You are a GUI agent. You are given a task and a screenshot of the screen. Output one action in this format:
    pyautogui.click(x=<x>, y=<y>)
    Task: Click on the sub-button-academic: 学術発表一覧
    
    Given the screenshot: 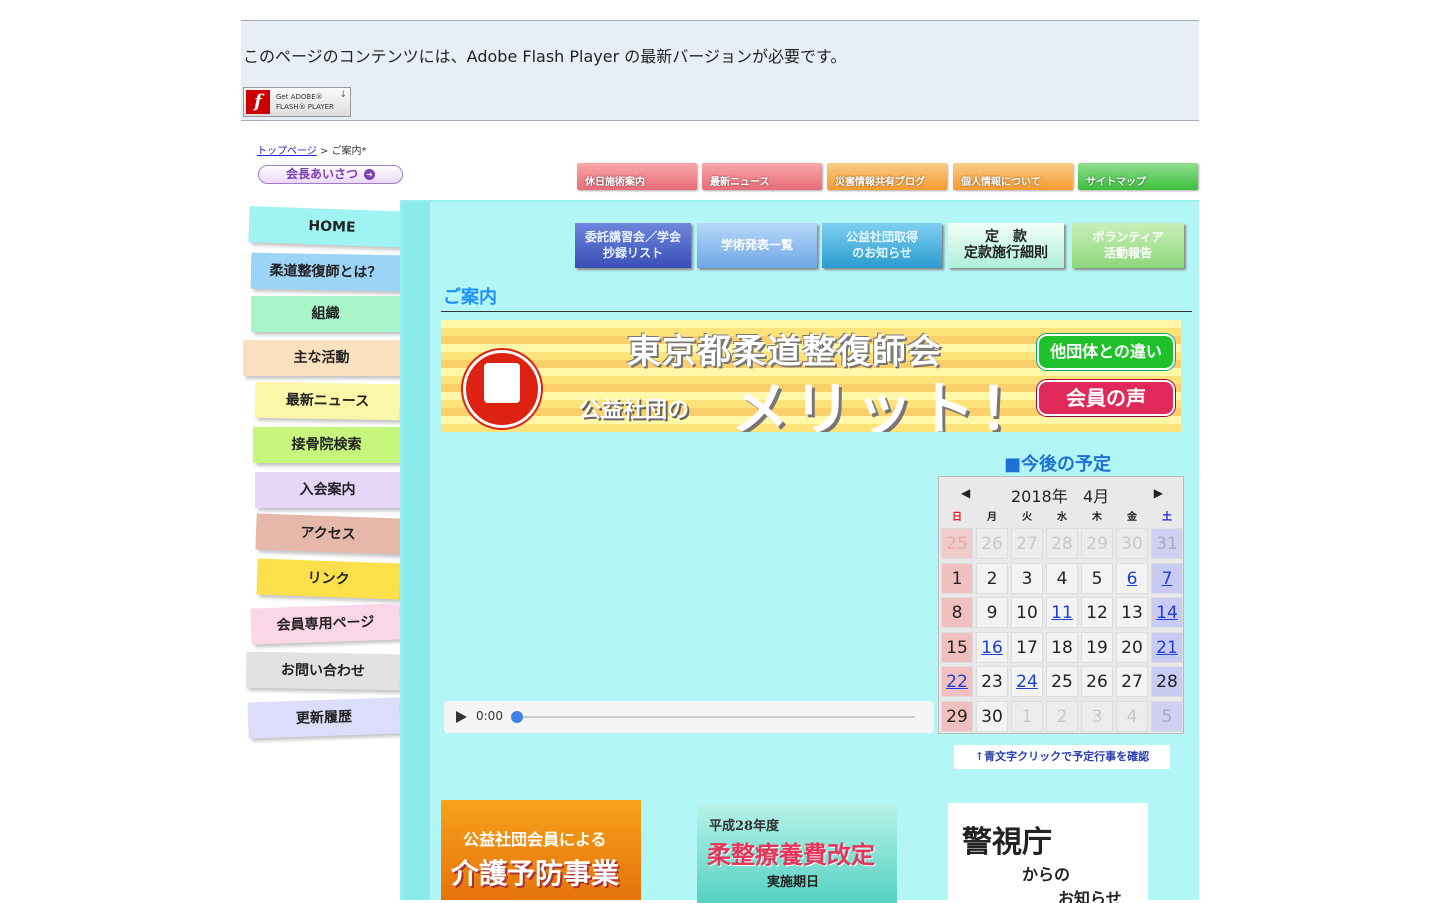 What is the action you would take?
    pyautogui.click(x=757, y=245)
    